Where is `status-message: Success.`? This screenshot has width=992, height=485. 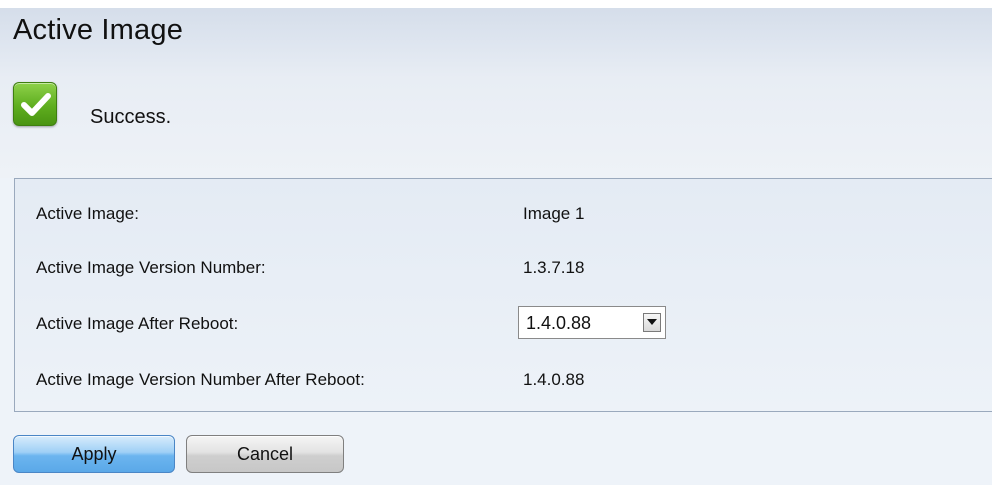
status-message: Success. is located at coordinates (131, 117).